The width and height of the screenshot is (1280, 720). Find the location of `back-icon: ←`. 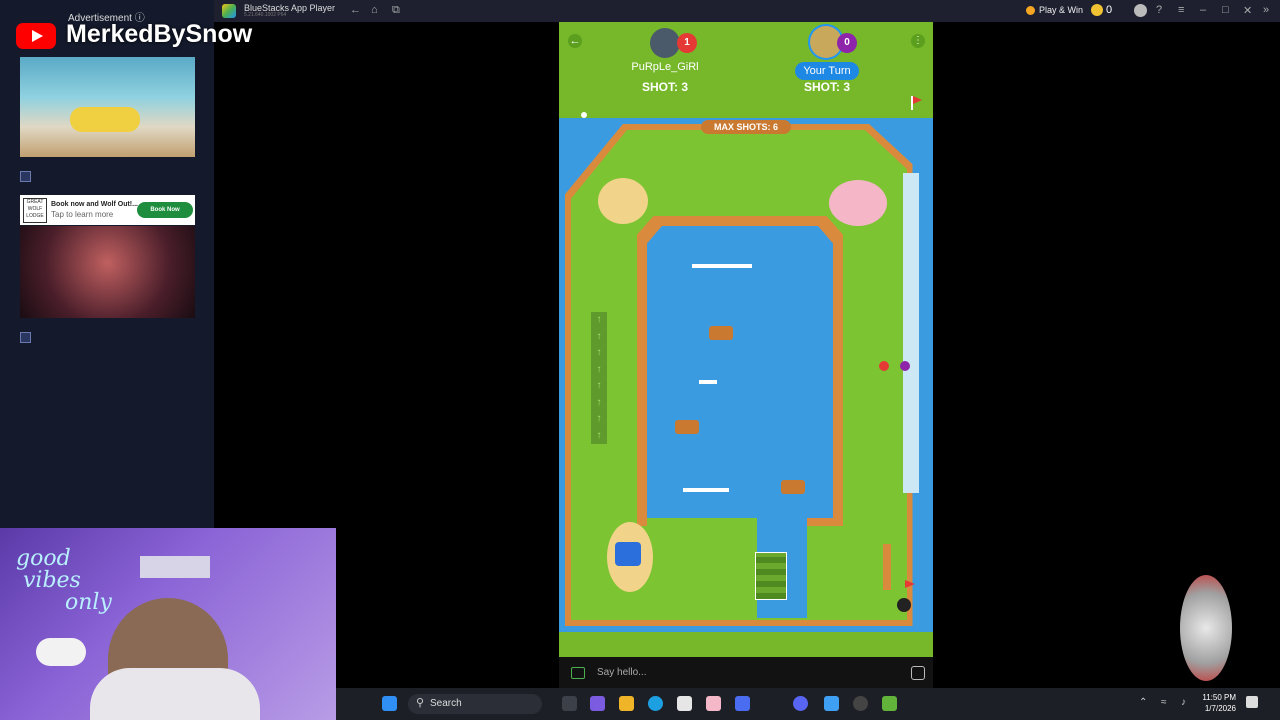

back-icon: ← is located at coordinates (355, 10).